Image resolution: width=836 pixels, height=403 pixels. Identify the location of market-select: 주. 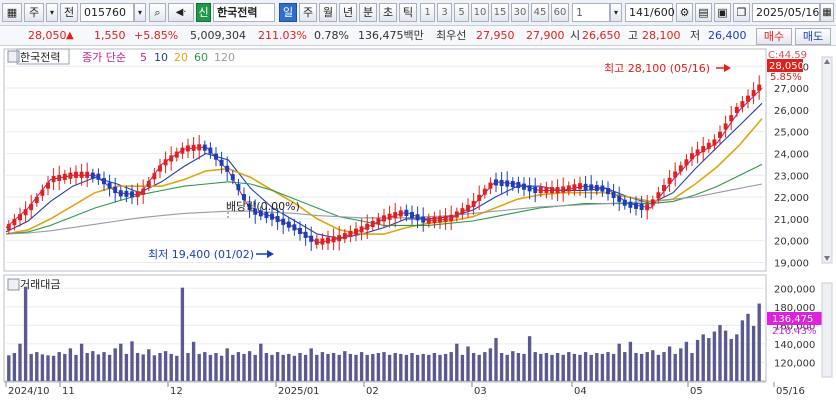
(34, 12).